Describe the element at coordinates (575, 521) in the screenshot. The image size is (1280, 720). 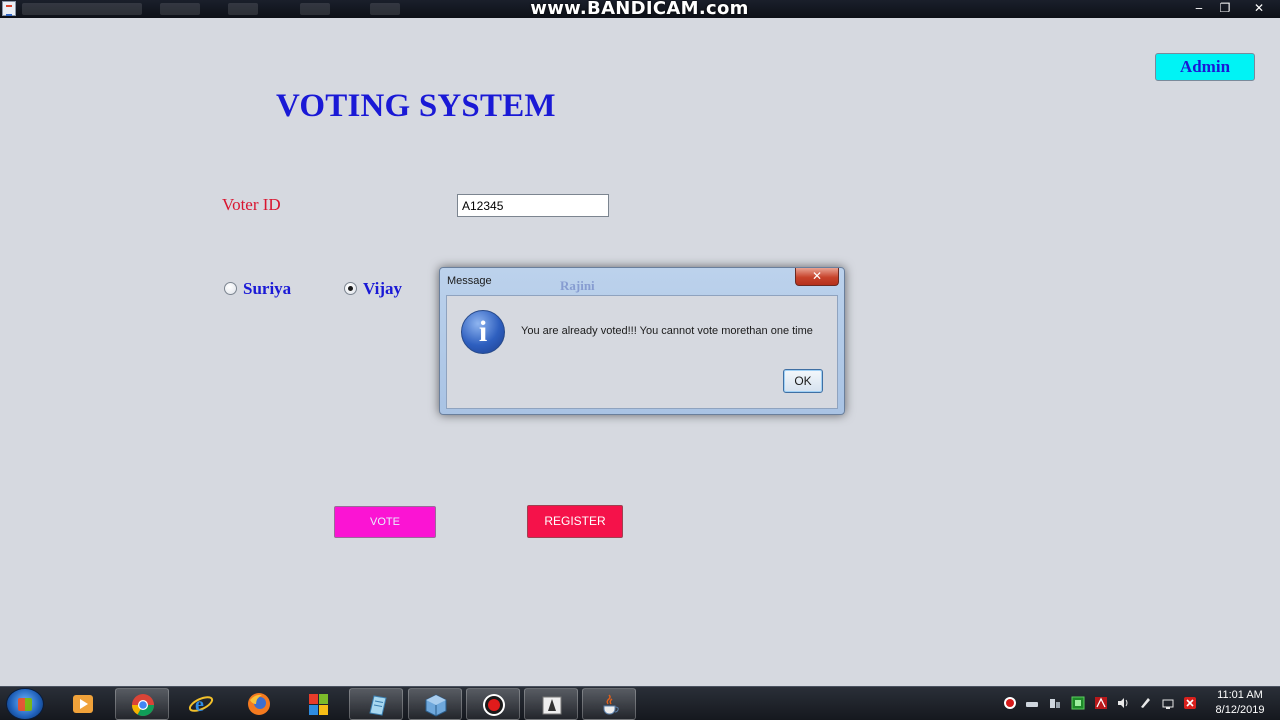
I see `register-button: REGISTER` at that location.